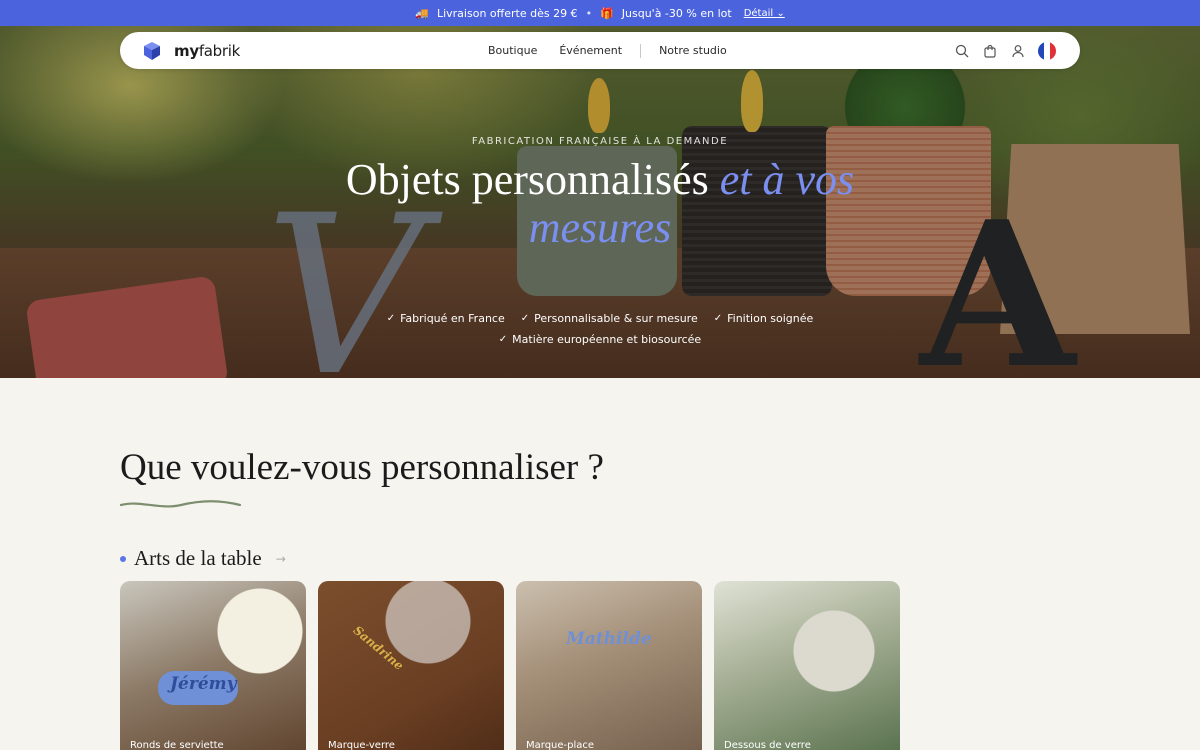 Image resolution: width=1200 pixels, height=750 pixels. What do you see at coordinates (507, 13) in the screenshot?
I see `shipping-text: Livraison offerte dès 29 €` at bounding box center [507, 13].